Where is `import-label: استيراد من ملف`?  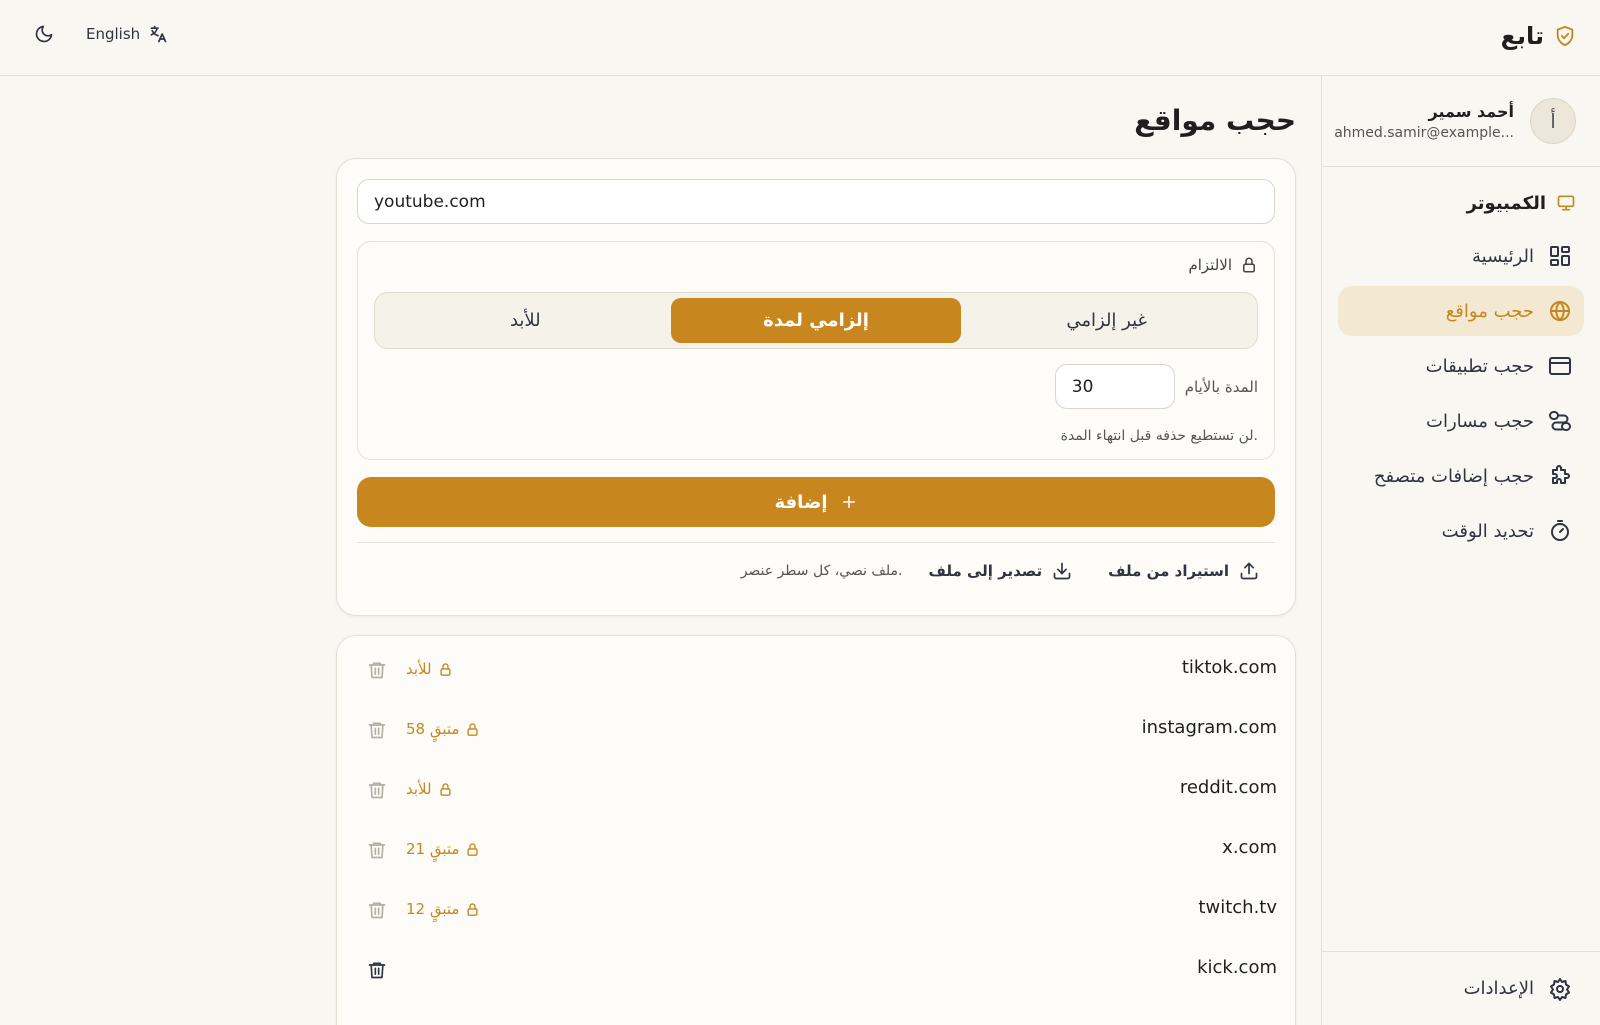 import-label: استيراد من ملف is located at coordinates (1168, 571).